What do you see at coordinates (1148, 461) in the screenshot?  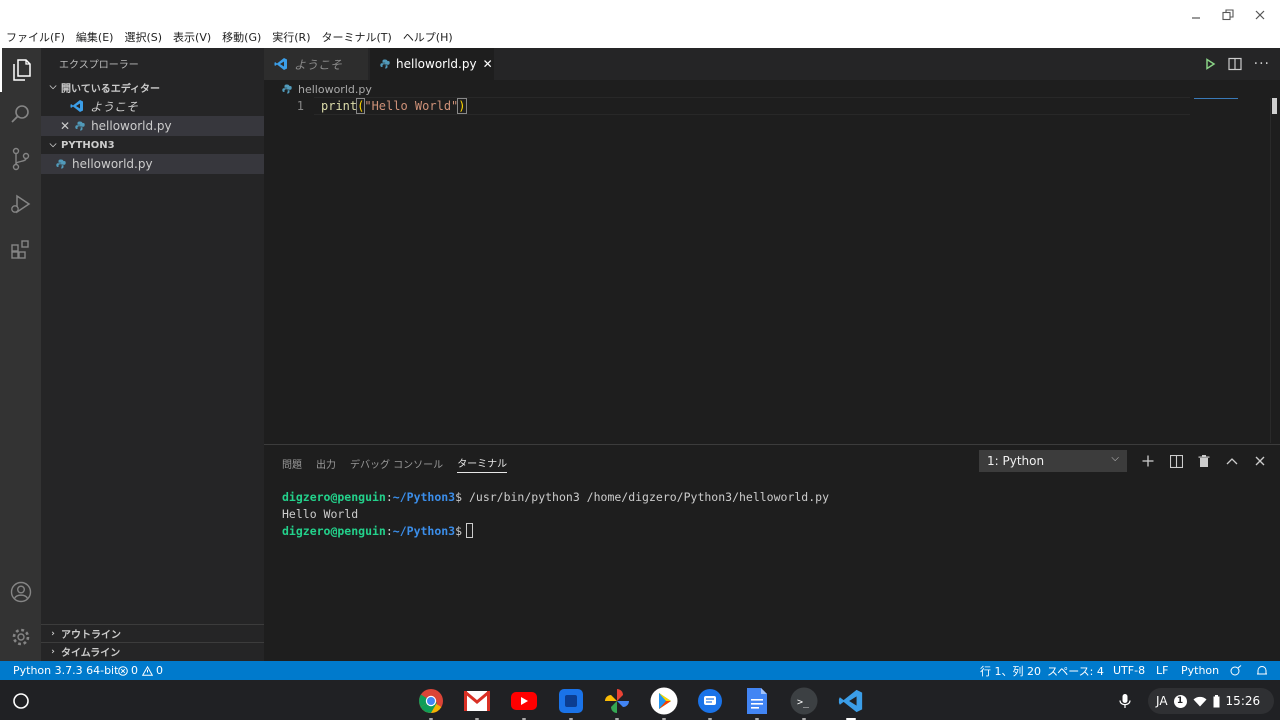 I see `new-terminal-icon` at bounding box center [1148, 461].